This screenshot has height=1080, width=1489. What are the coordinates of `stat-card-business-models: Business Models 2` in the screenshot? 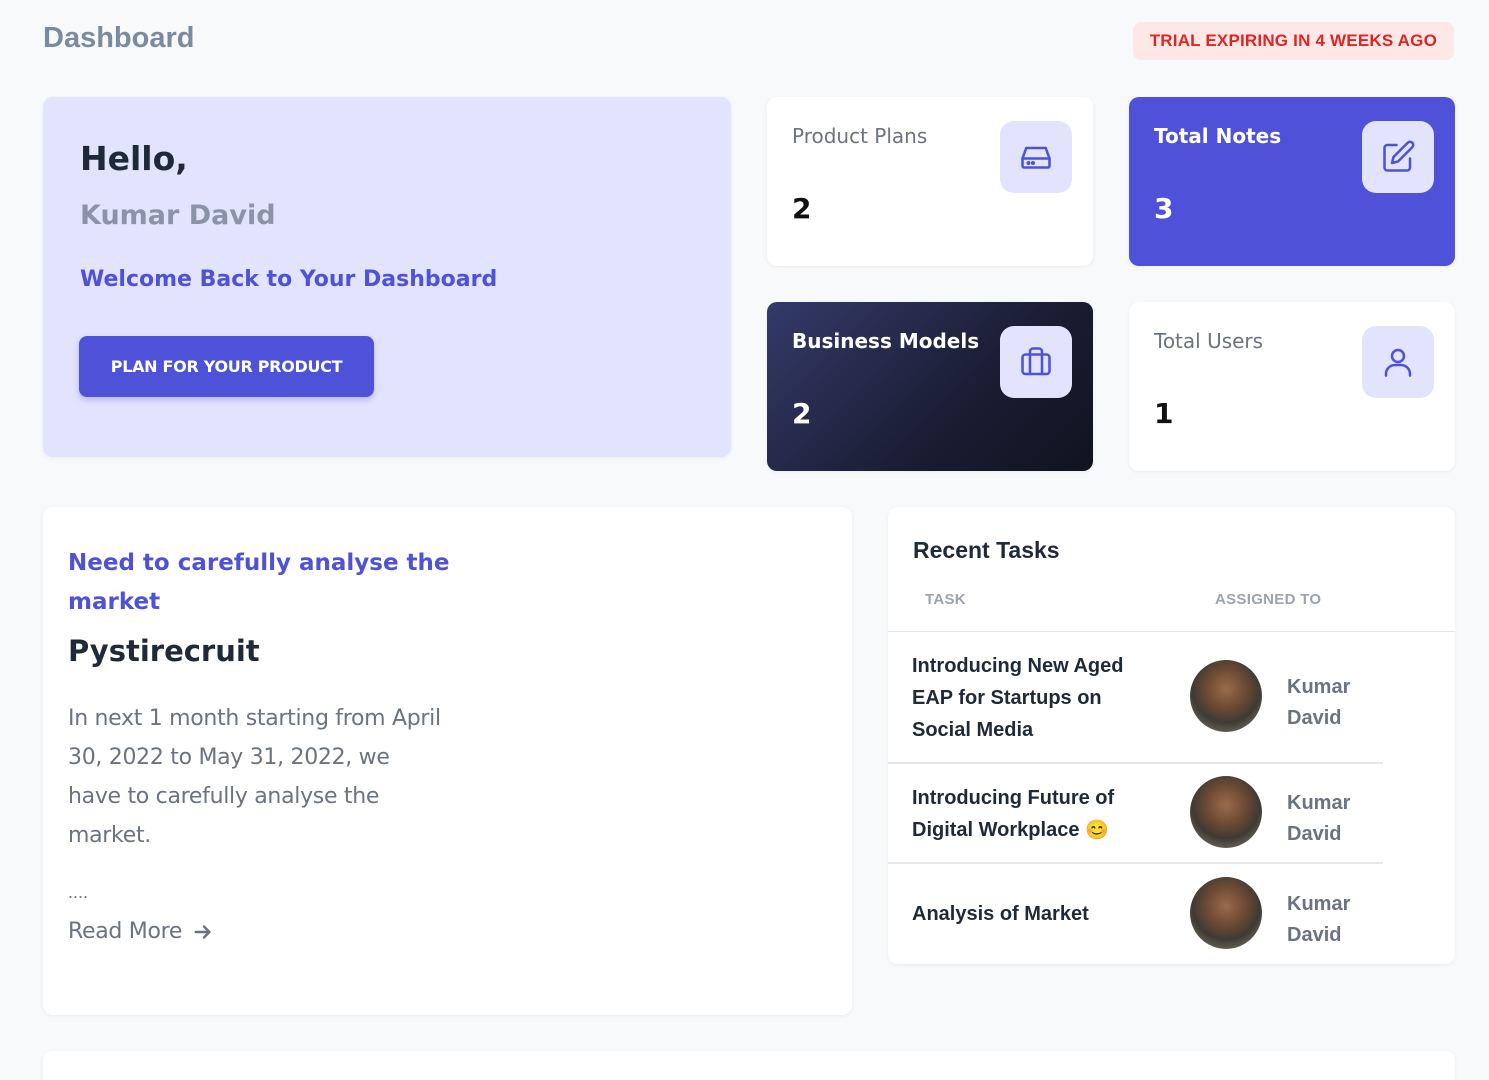 It's located at (930, 386).